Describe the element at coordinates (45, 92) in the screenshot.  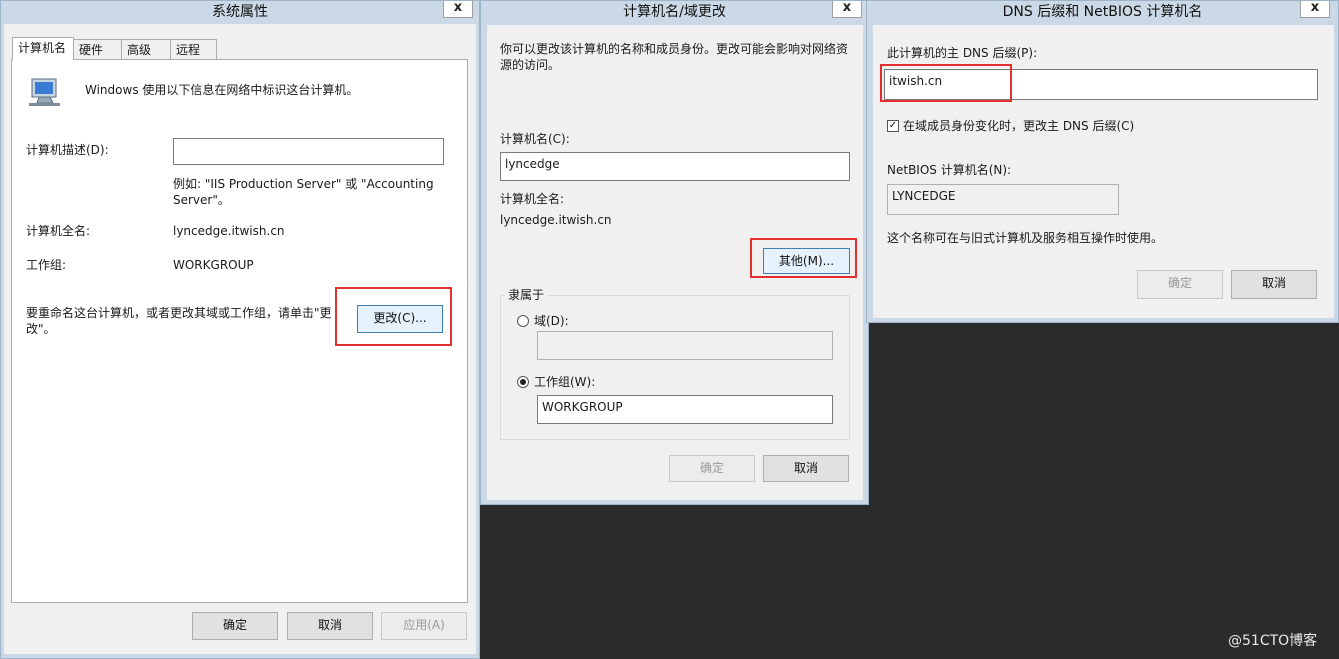
I see `computer-icon` at that location.